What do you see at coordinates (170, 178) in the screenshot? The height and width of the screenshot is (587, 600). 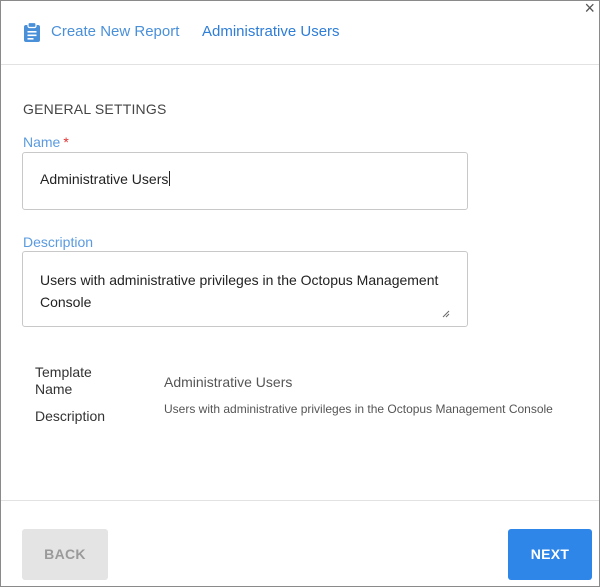 I see `text-caret` at bounding box center [170, 178].